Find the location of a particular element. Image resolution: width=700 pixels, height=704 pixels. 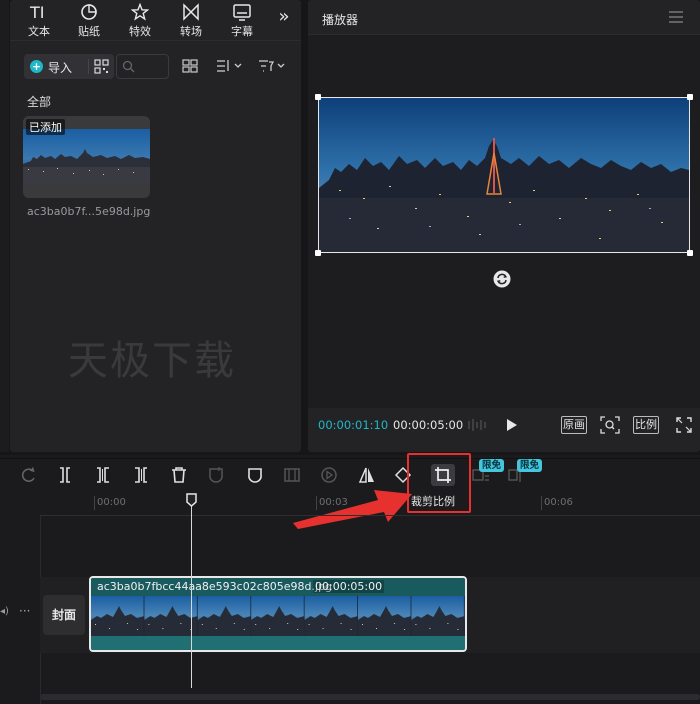

ruler-label-6: 00:06 is located at coordinates (558, 502).